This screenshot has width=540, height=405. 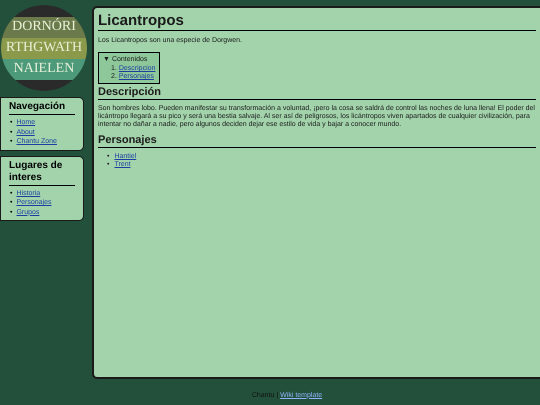 I want to click on page-title: Licantropos, so click(x=317, y=21).